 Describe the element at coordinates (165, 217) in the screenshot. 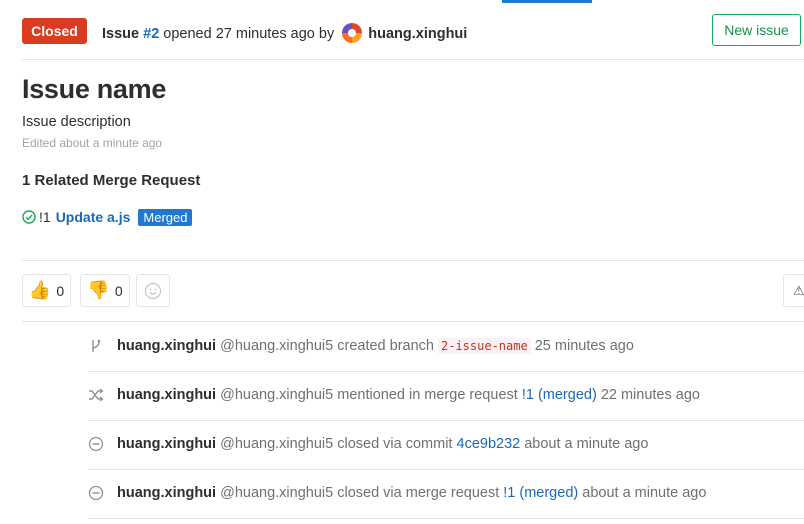

I see `merged-badge: Merged` at that location.